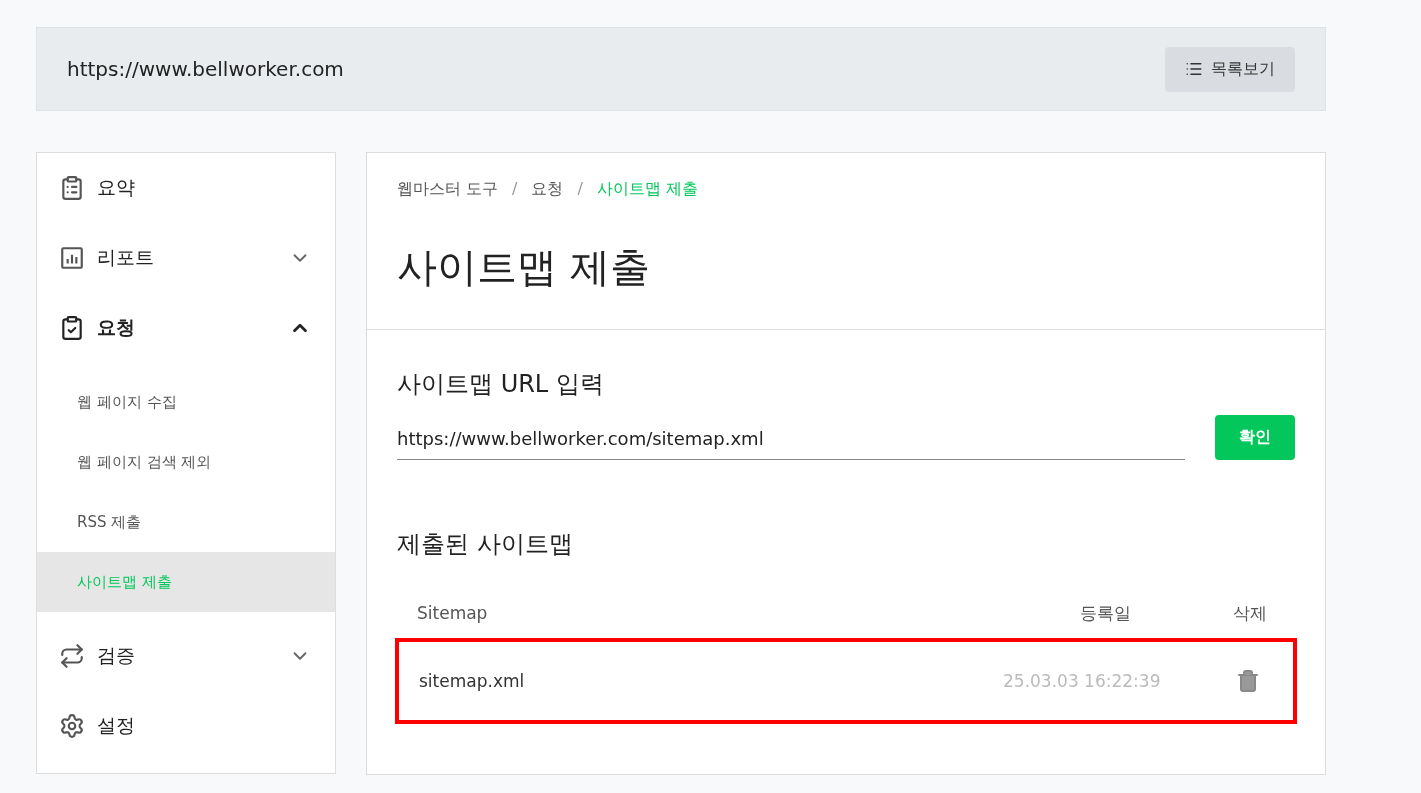 The height and width of the screenshot is (793, 1421). What do you see at coordinates (186, 188) in the screenshot?
I see `sidebar-item: 요약` at bounding box center [186, 188].